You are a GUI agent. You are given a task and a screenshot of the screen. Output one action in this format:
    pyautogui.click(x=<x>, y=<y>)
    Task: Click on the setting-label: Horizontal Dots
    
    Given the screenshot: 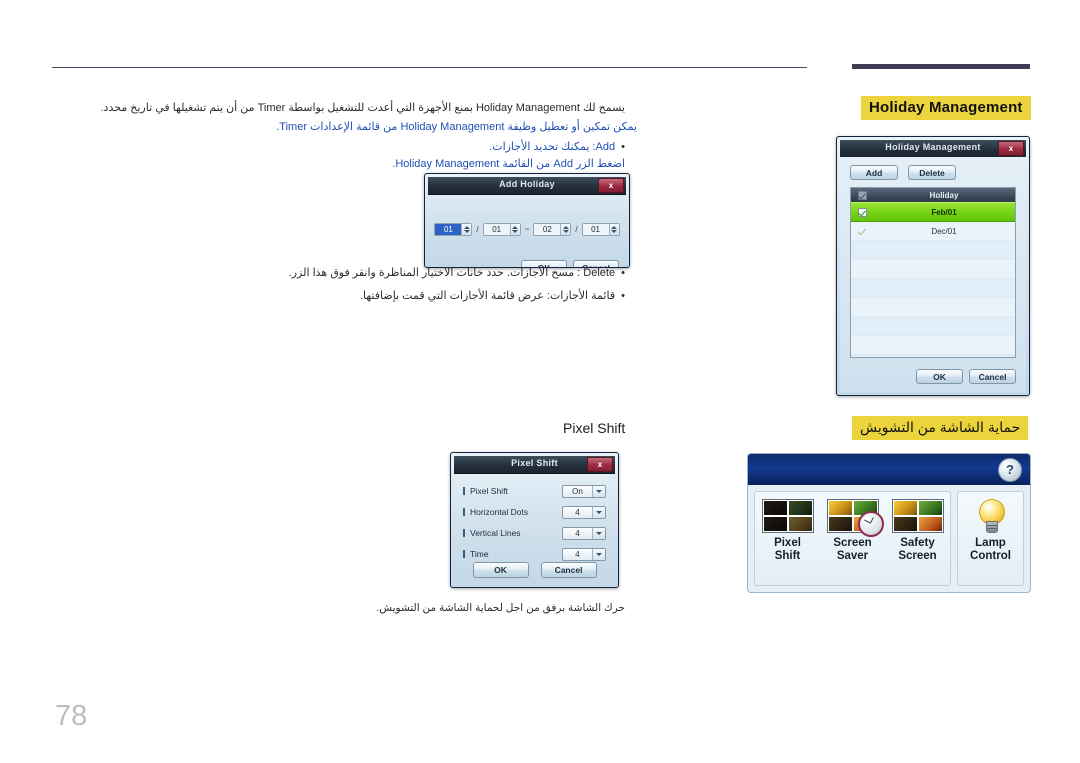 What is the action you would take?
    pyautogui.click(x=499, y=512)
    